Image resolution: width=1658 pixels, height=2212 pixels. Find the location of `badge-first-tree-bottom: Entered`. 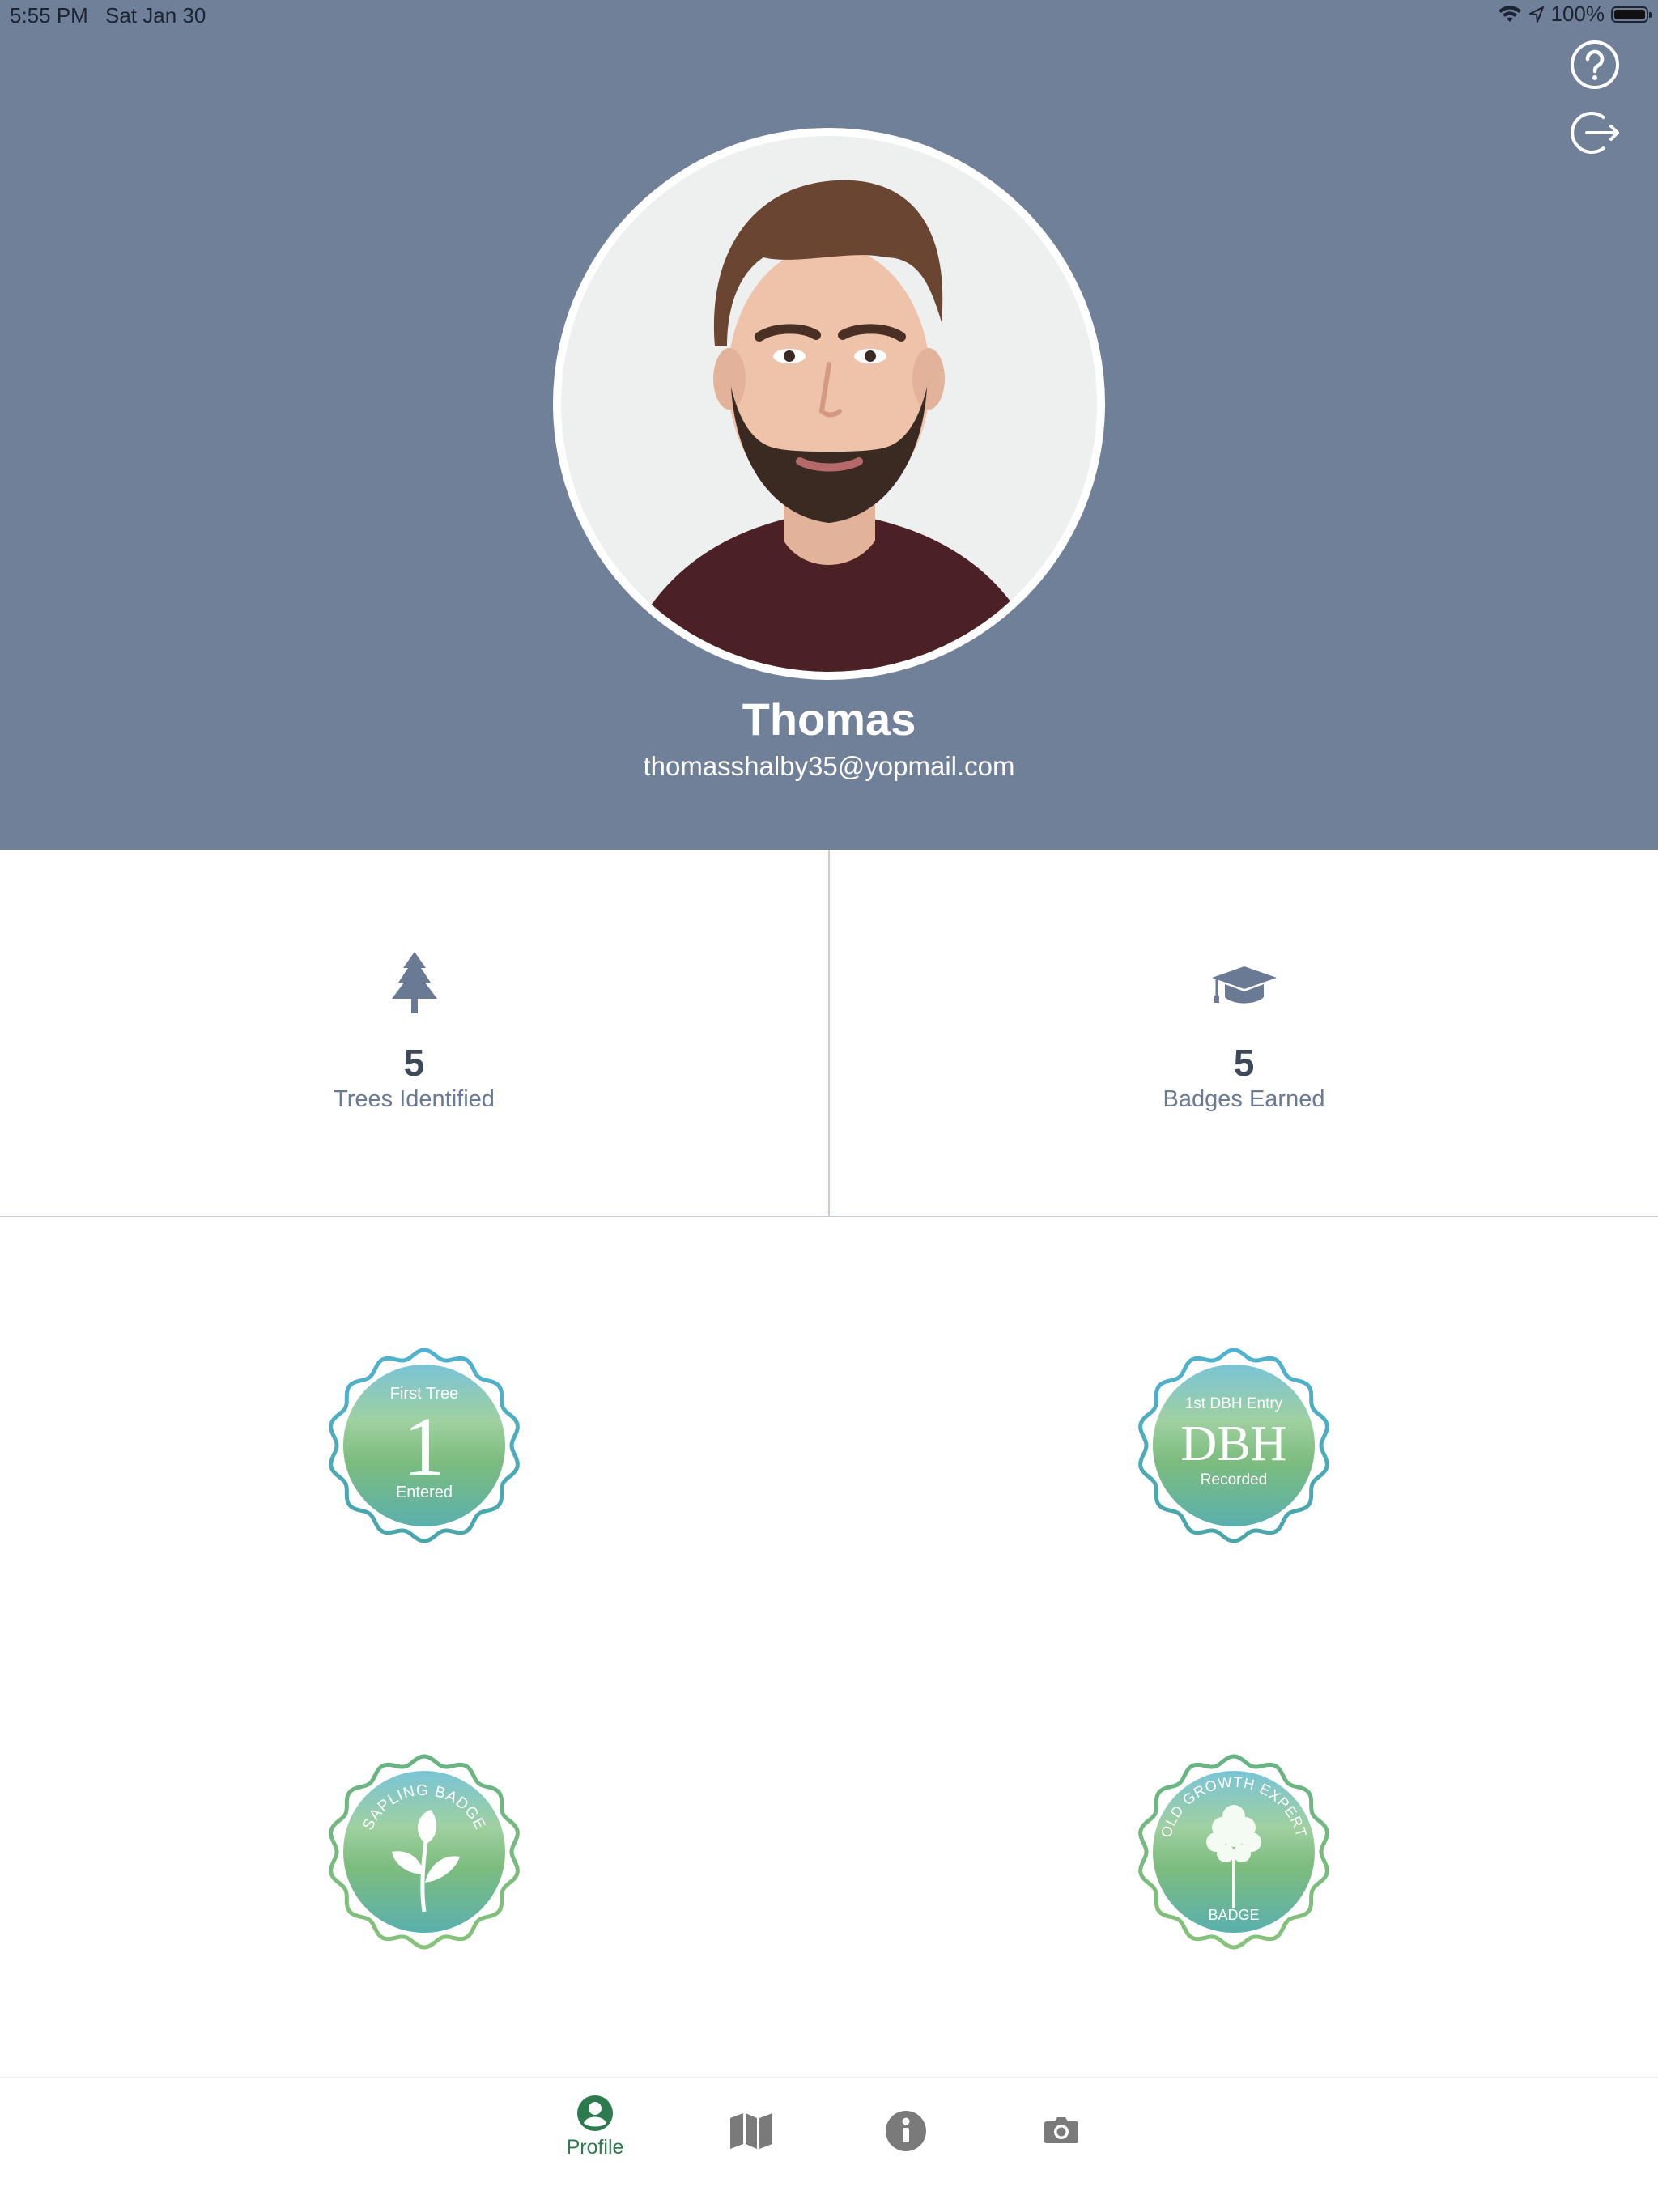

badge-first-tree-bottom: Entered is located at coordinates (424, 1492).